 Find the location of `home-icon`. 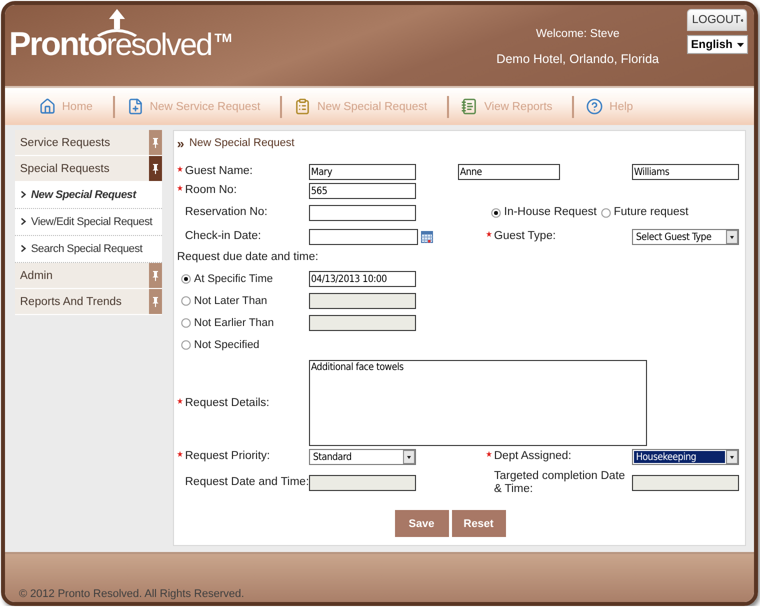

home-icon is located at coordinates (47, 106).